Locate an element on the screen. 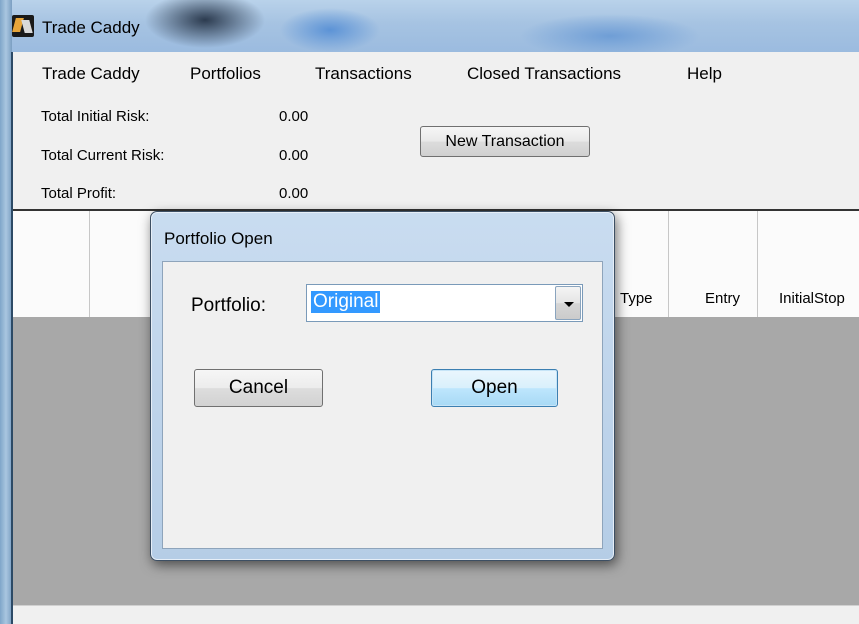  dialog-title: Portfolio Open is located at coordinates (218, 238).